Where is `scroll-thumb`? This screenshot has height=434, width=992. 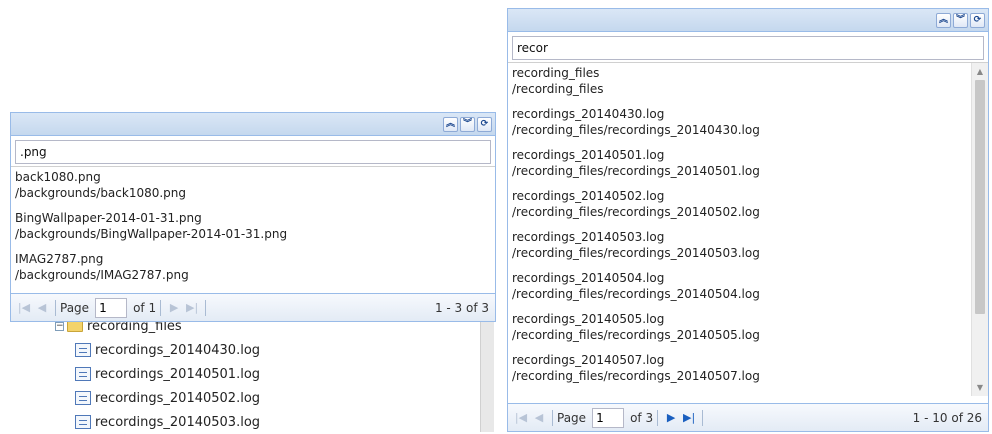
scroll-thumb is located at coordinates (980, 197).